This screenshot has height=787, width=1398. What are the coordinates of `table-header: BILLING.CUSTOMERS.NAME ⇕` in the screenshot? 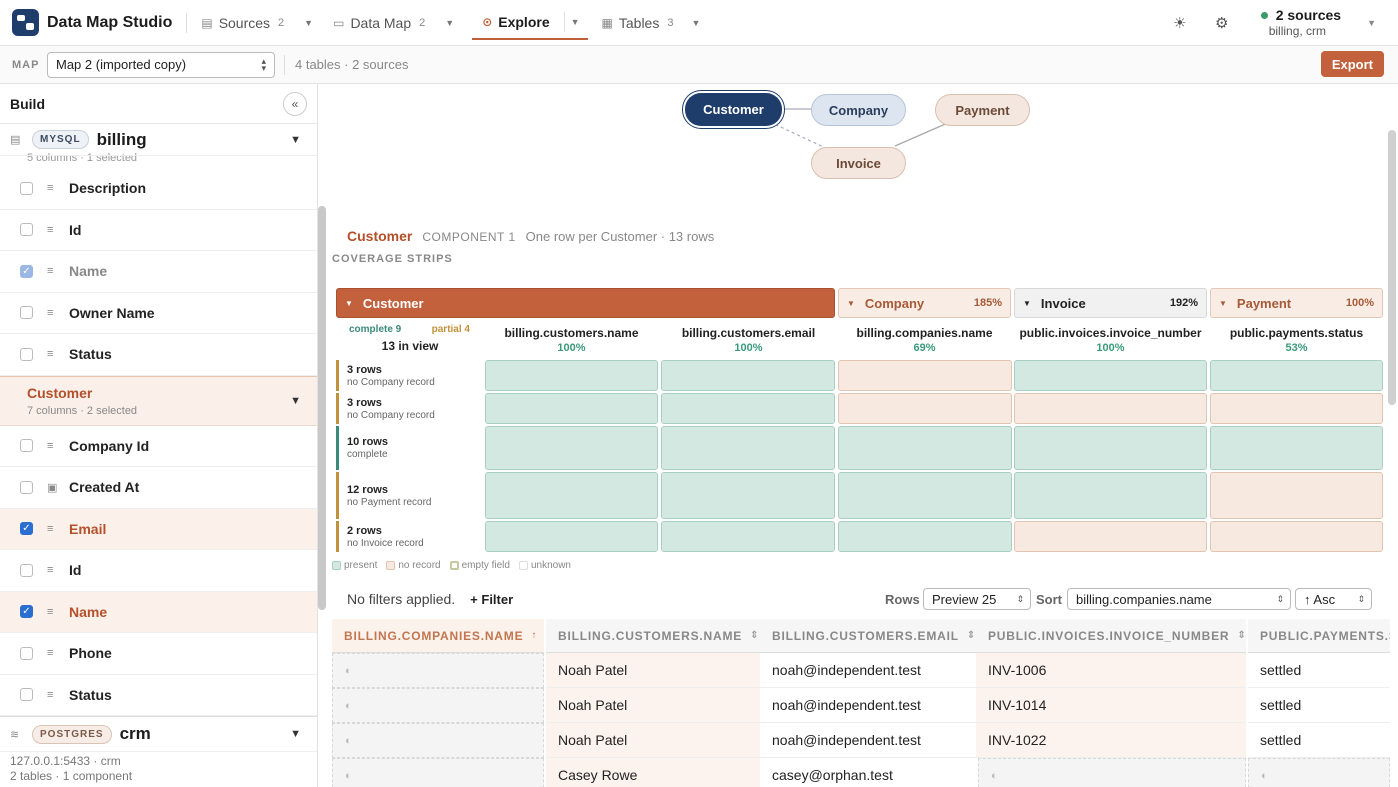 It's located at (653, 636).